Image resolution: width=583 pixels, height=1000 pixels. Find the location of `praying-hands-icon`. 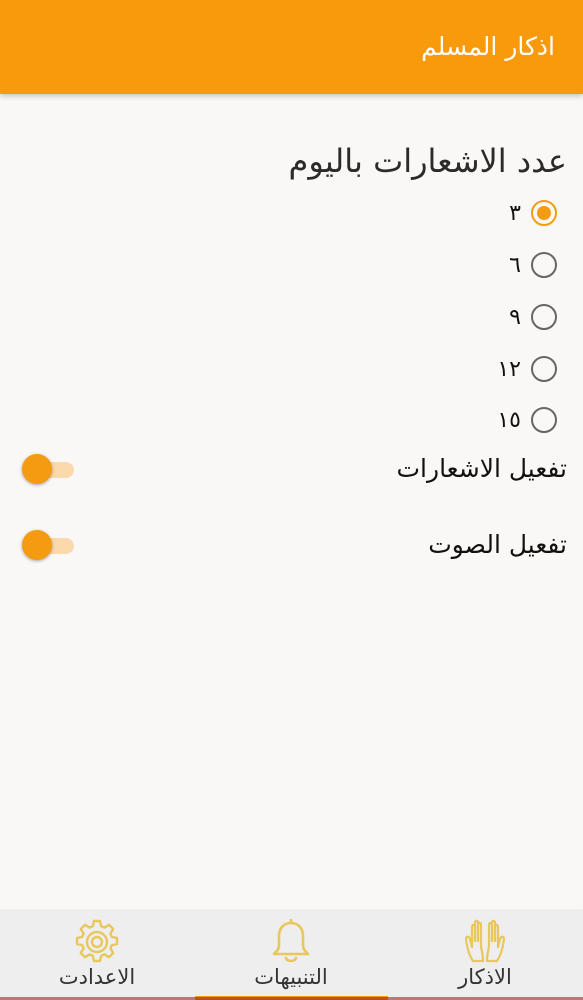

praying-hands-icon is located at coordinates (485, 941).